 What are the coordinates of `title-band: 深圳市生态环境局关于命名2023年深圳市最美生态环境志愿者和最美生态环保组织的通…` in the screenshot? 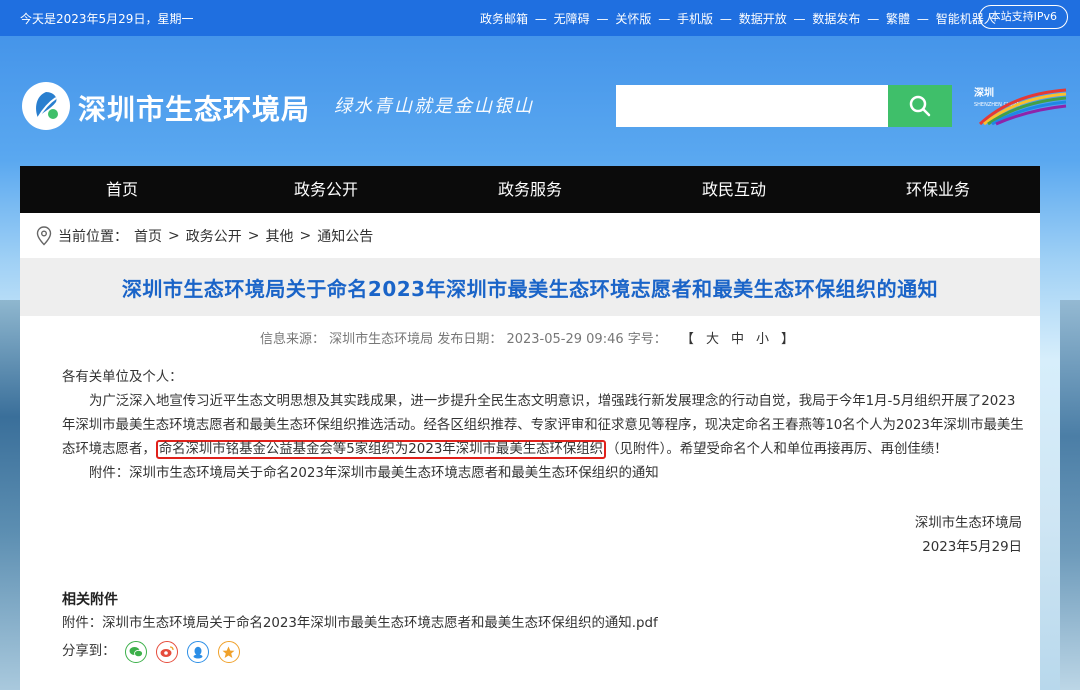 It's located at (530, 287).